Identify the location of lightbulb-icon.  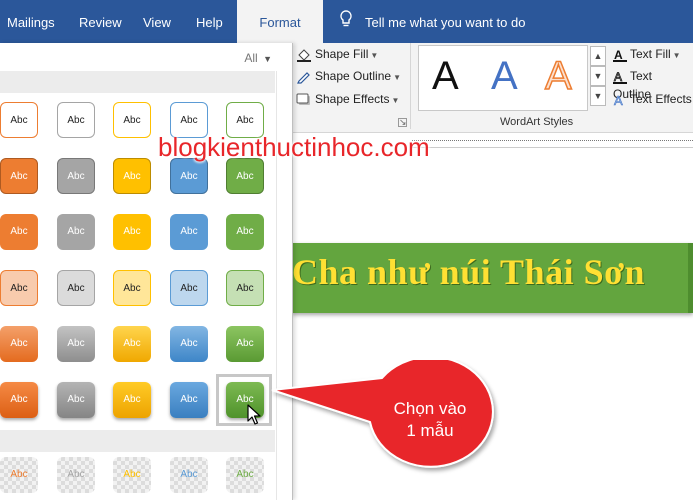
(347, 24).